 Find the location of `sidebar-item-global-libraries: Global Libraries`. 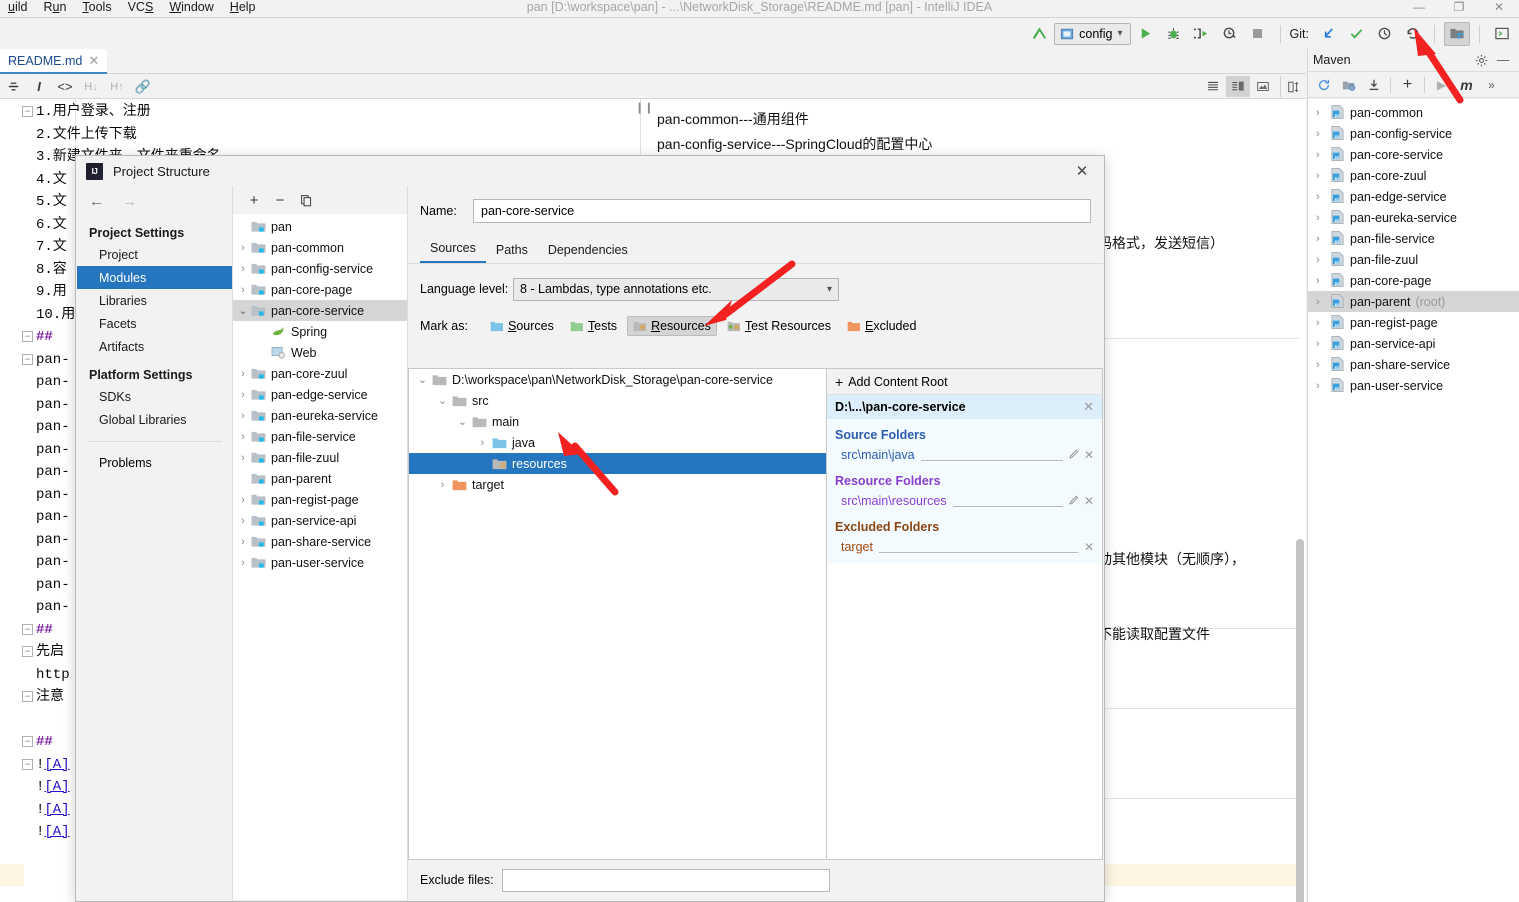

sidebar-item-global-libraries: Global Libraries is located at coordinates (154, 419).